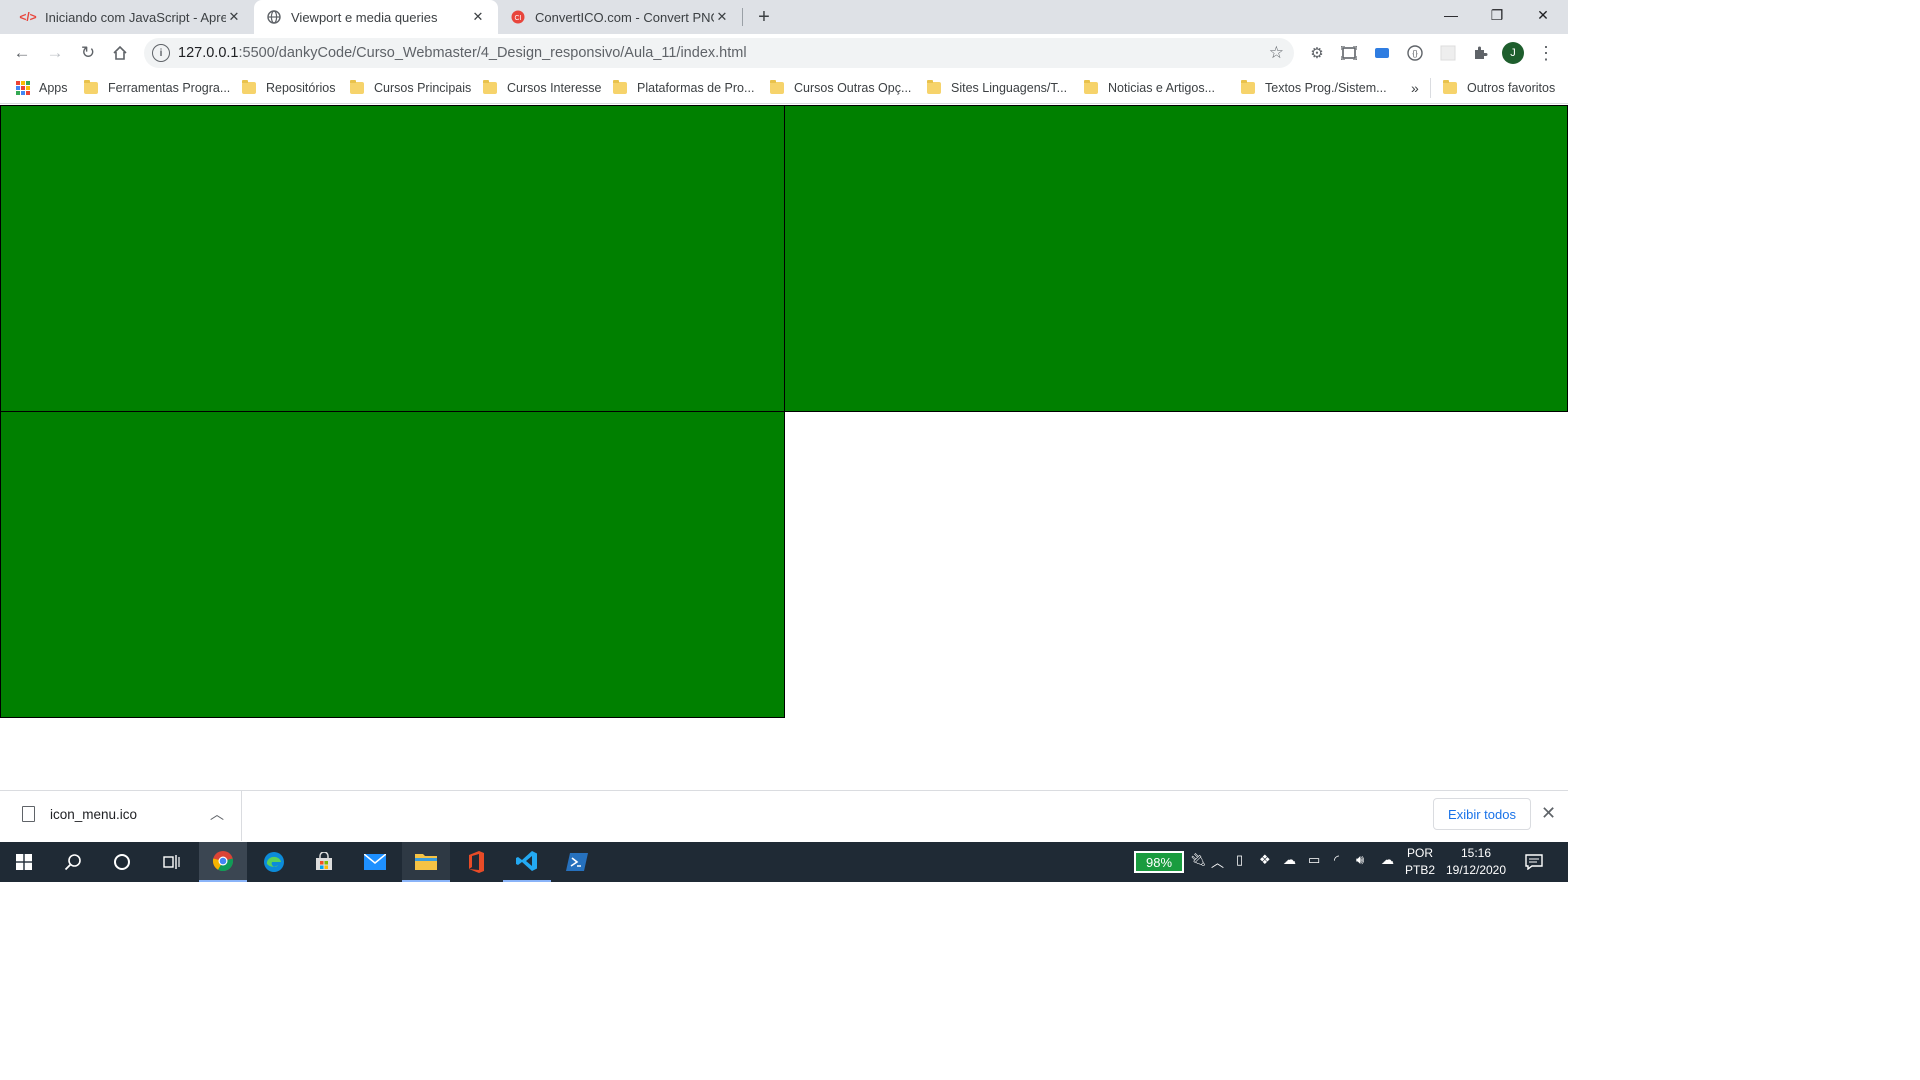 The width and height of the screenshot is (1920, 1080). Describe the element at coordinates (28, 814) in the screenshot. I see `file-icon` at that location.